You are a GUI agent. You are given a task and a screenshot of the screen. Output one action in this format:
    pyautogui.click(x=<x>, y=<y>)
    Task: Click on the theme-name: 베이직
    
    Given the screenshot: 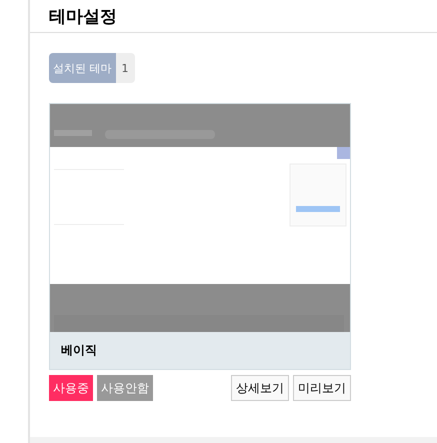 What is the action you would take?
    pyautogui.click(x=200, y=350)
    